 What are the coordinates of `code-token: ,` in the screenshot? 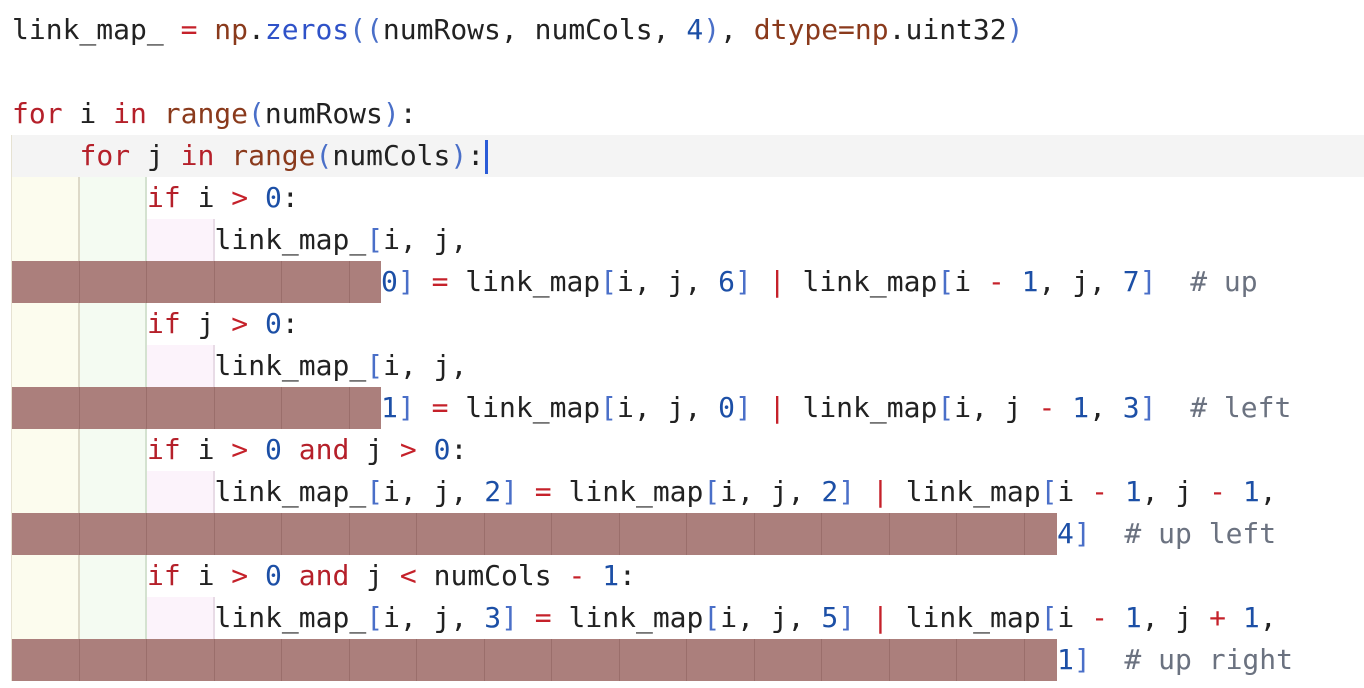 It's located at (1268, 491).